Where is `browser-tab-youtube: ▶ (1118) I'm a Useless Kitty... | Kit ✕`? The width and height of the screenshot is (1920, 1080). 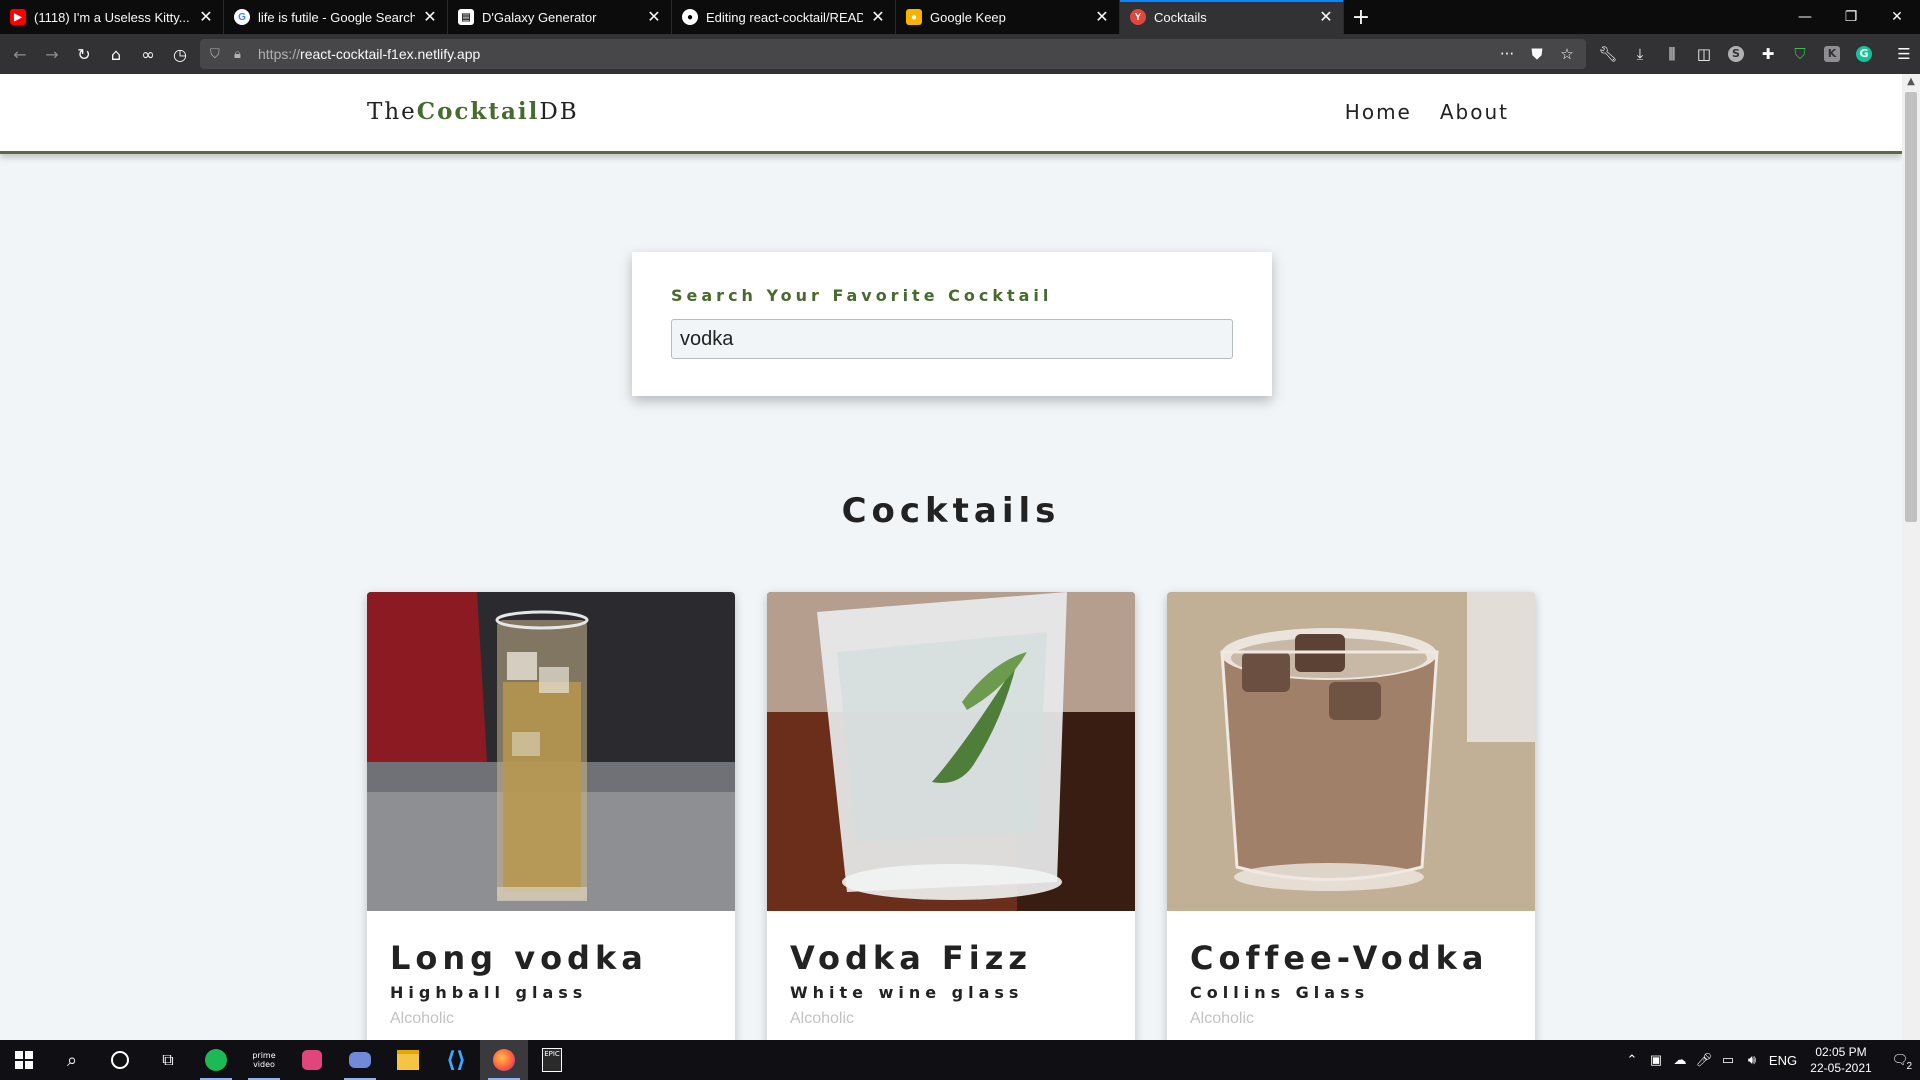
browser-tab-youtube: ▶ (1118) I'm a Useless Kitty... | Kit ✕ is located at coordinates (112, 17).